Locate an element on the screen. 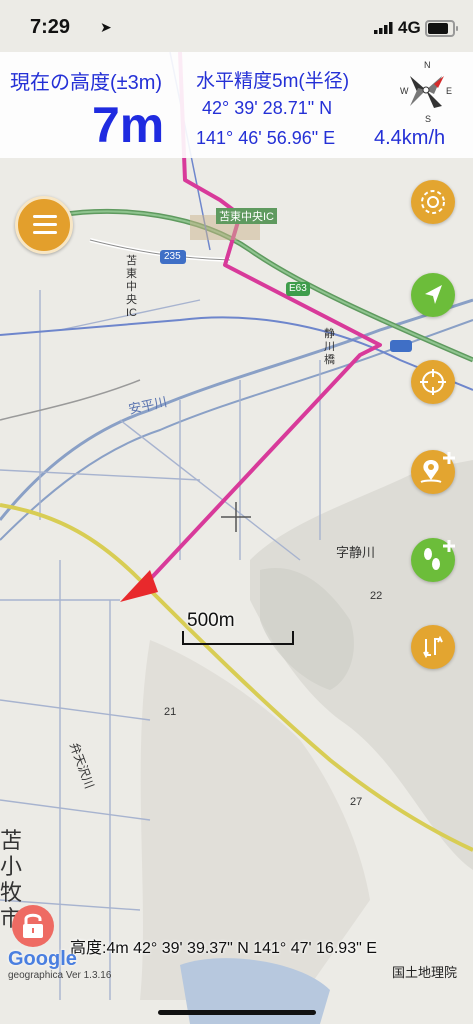 This screenshot has height=1024, width=473. home-indicator is located at coordinates (237, 1012).